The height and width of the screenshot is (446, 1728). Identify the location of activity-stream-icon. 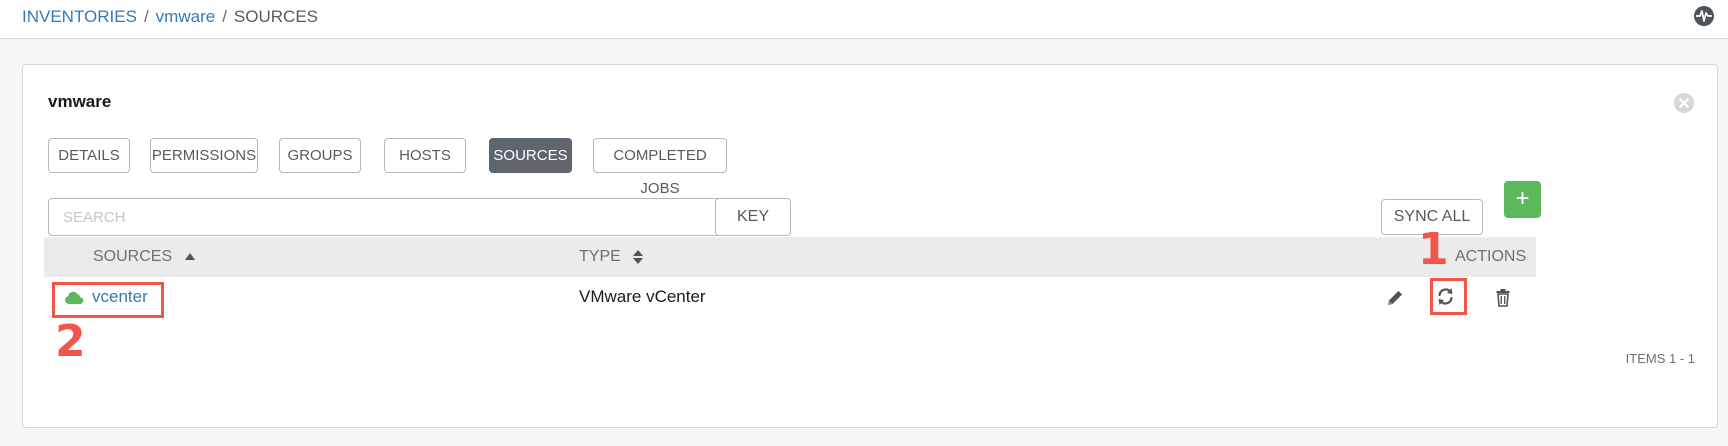
(1704, 16).